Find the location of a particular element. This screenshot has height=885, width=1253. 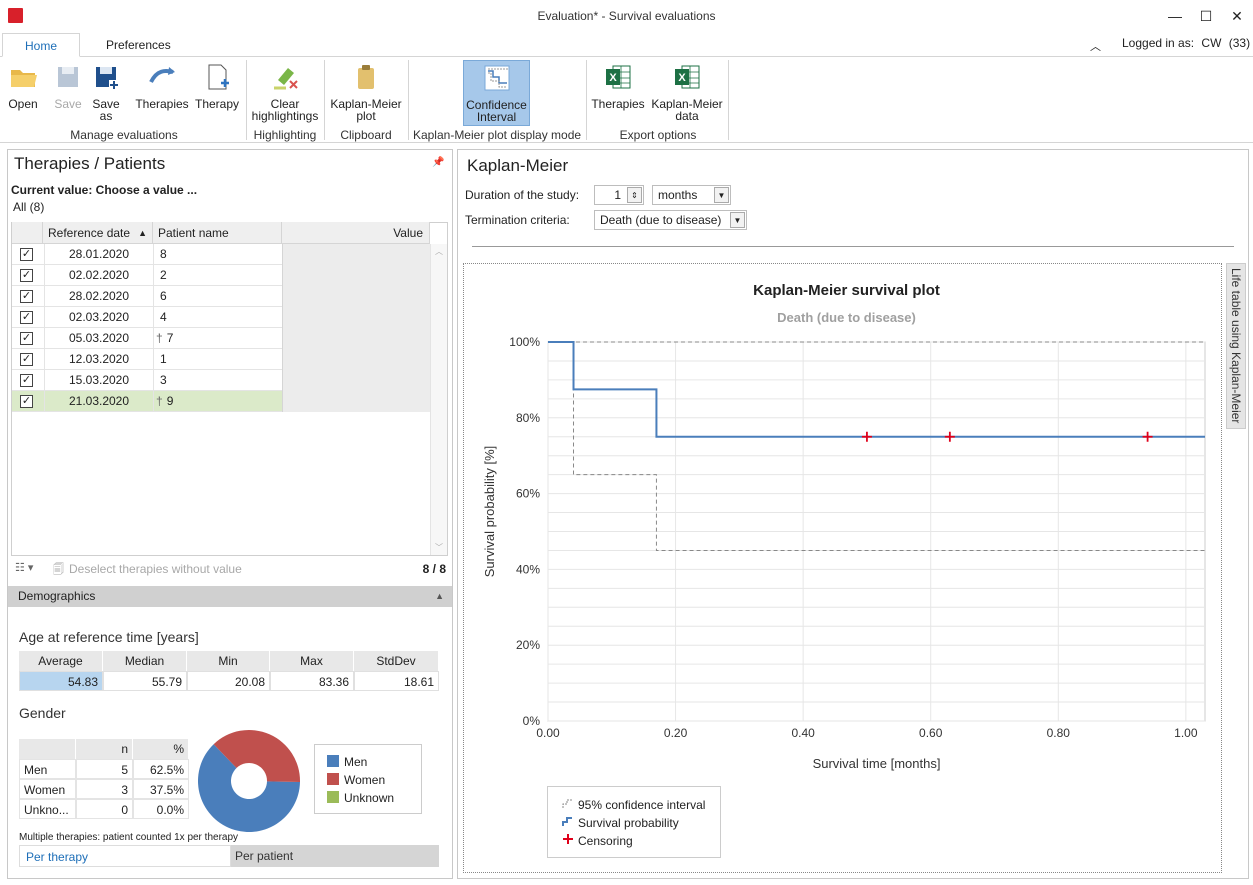

collapse-icon: ▲ is located at coordinates (439, 596).